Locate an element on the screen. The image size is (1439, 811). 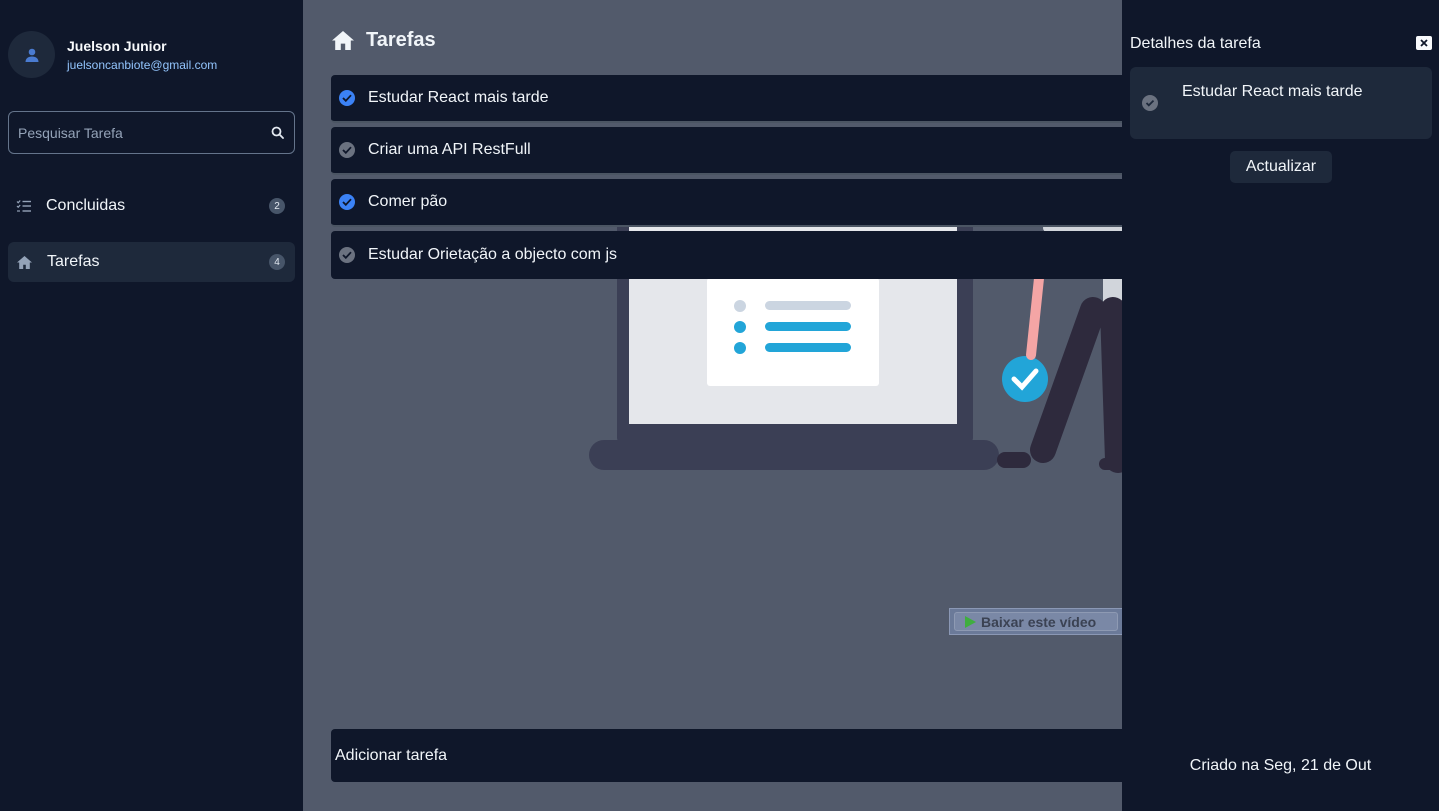
sidebar-item-label: Tarefas is located at coordinates (73, 261).